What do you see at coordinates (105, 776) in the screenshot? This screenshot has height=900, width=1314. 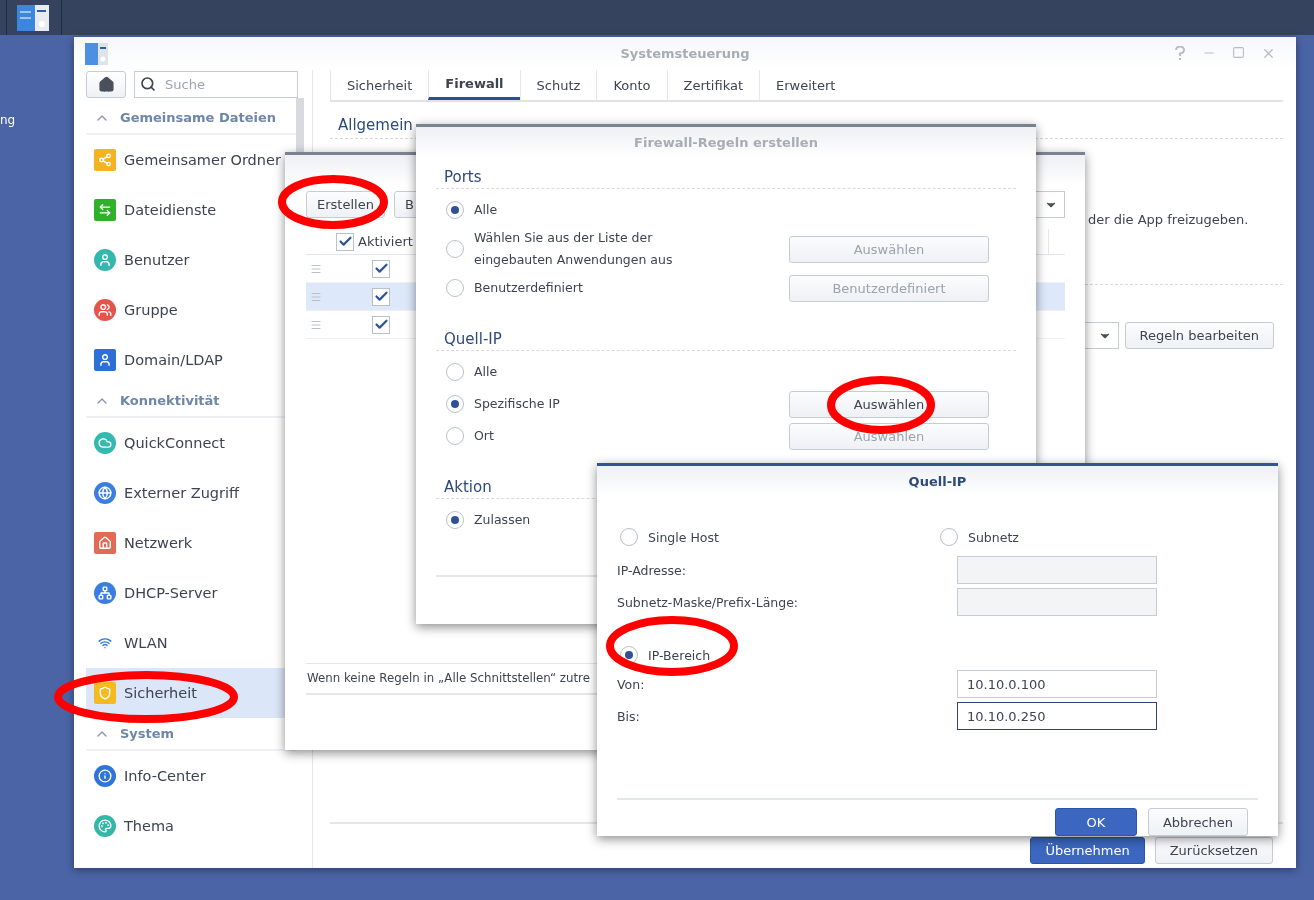 I see `info-icon` at bounding box center [105, 776].